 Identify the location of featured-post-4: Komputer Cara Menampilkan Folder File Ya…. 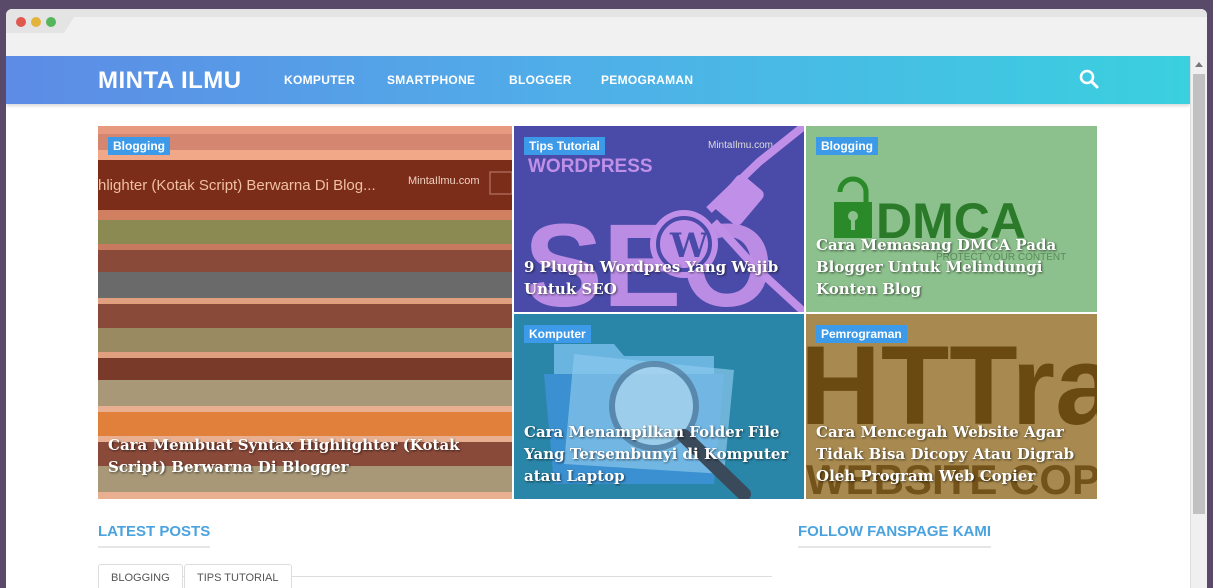
(659, 406).